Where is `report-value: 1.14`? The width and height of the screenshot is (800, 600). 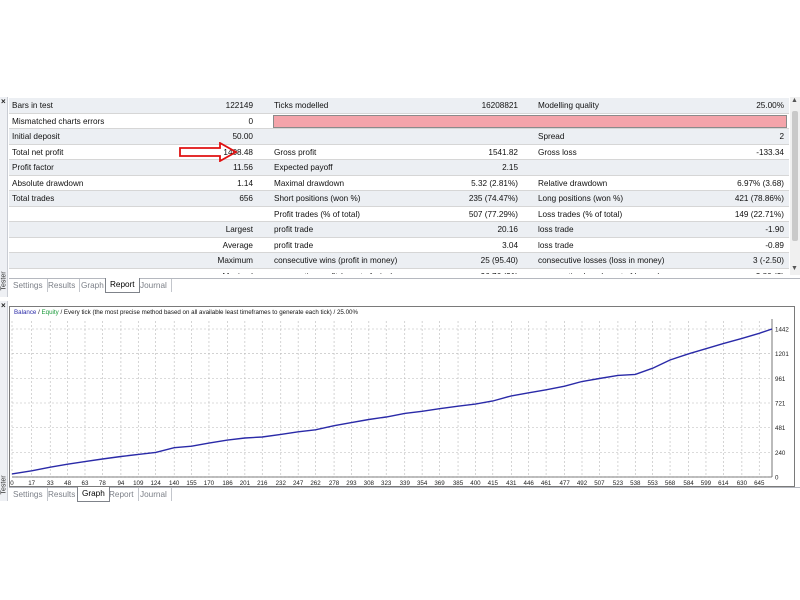 report-value: 1.14 is located at coordinates (245, 183).